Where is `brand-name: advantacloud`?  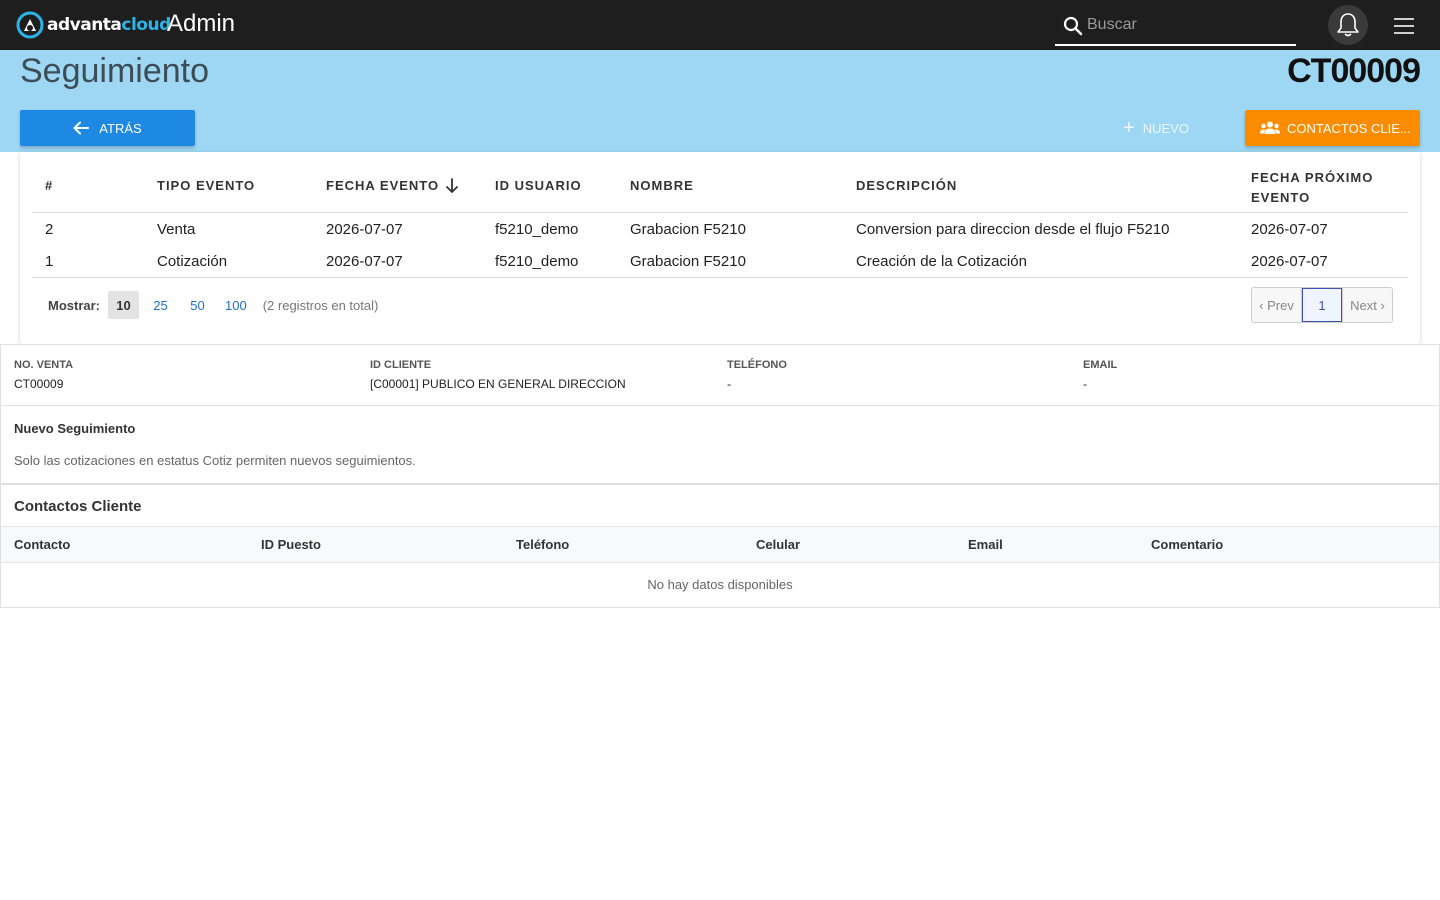
brand-name: advantacloud is located at coordinates (109, 25).